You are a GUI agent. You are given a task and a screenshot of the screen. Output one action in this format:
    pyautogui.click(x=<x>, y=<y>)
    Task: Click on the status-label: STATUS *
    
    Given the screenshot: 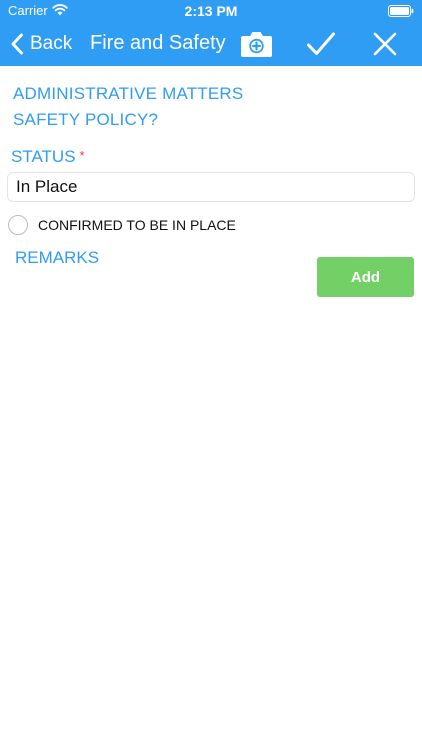 What is the action you would take?
    pyautogui.click(x=48, y=157)
    